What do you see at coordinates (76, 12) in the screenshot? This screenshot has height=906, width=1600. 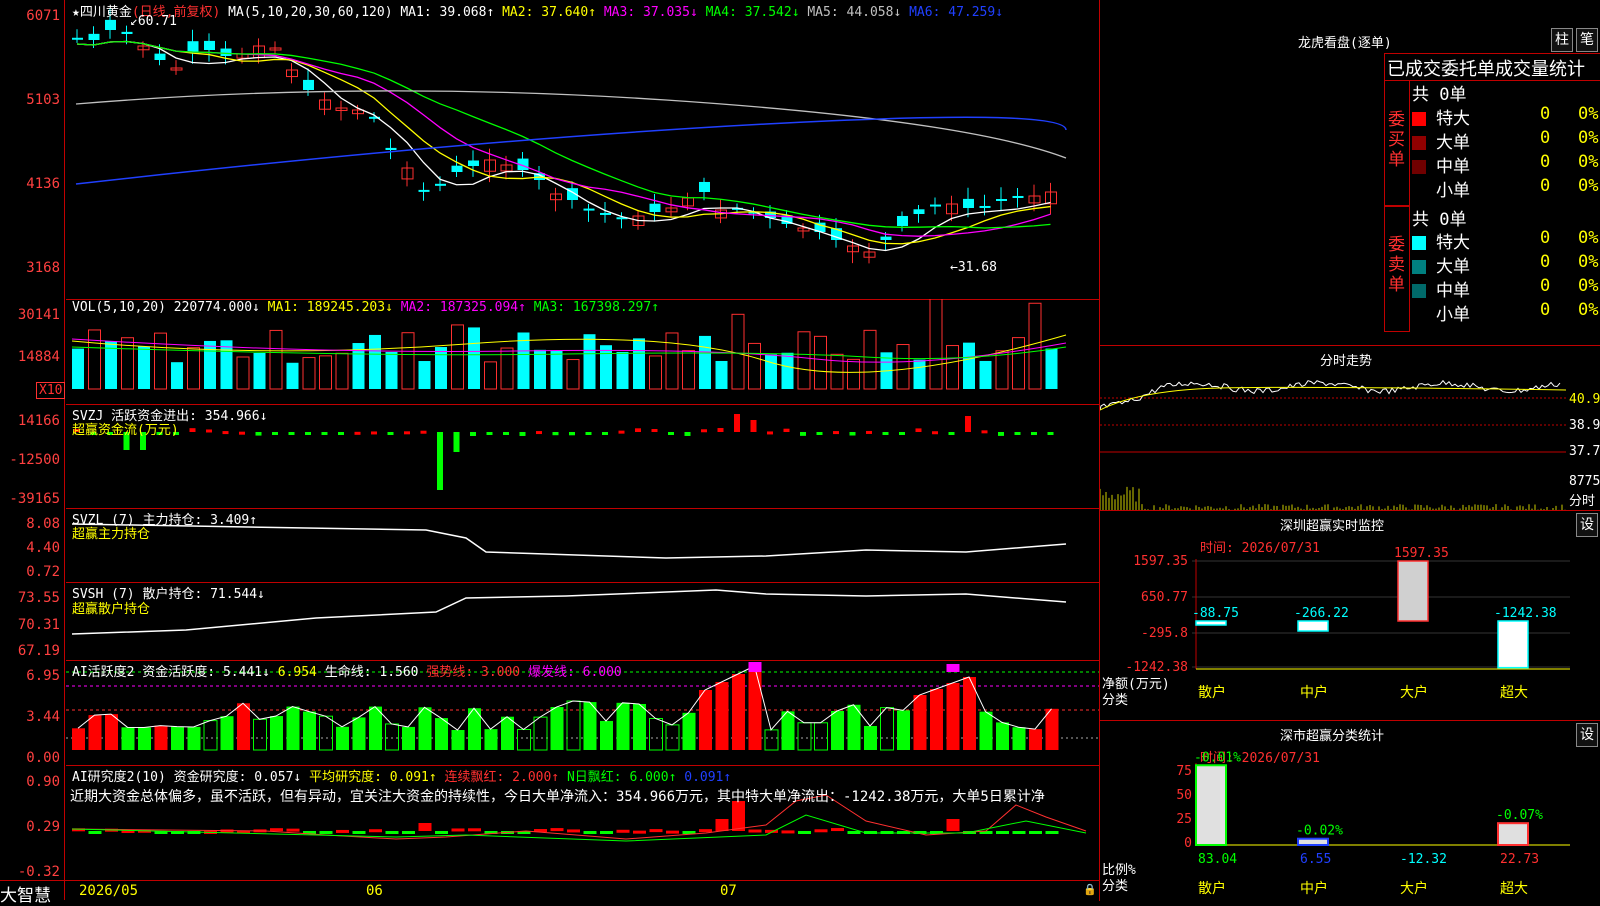 I see `star-icon: ★` at bounding box center [76, 12].